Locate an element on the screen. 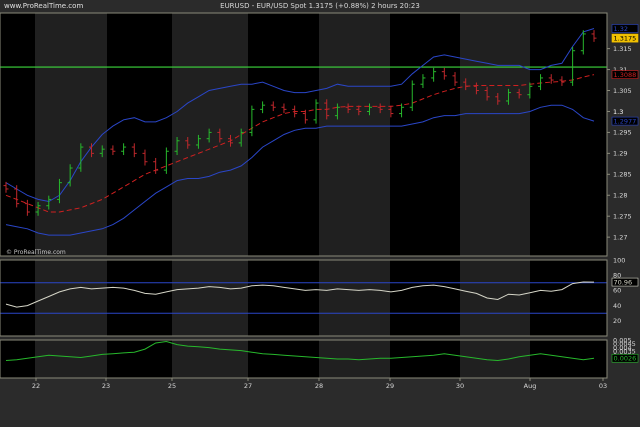  price-axis-label: 1.295 is located at coordinates (622, 133).